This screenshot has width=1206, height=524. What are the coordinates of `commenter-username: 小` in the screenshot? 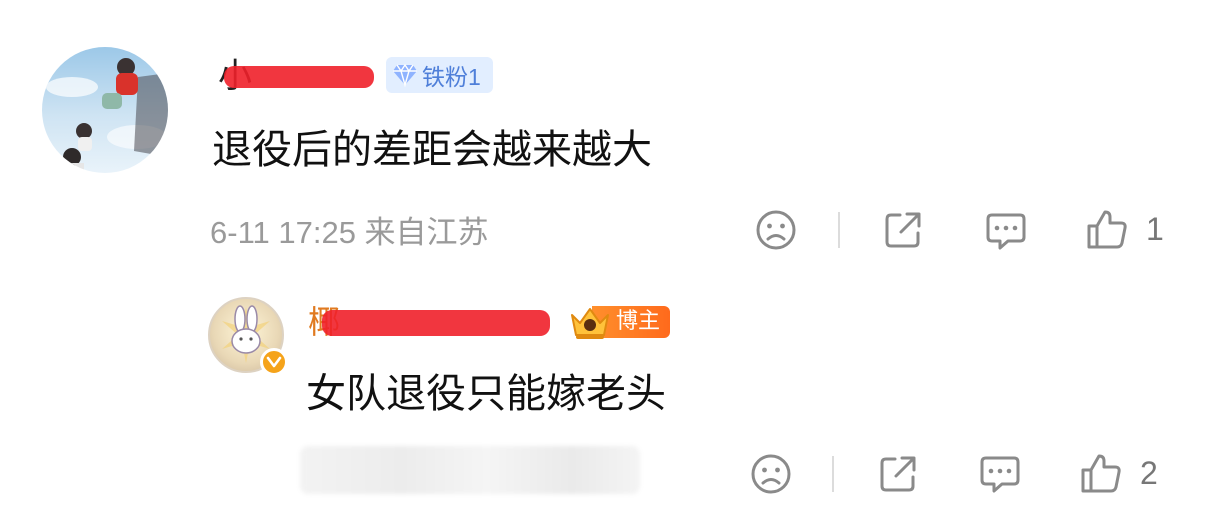 It's located at (298, 76).